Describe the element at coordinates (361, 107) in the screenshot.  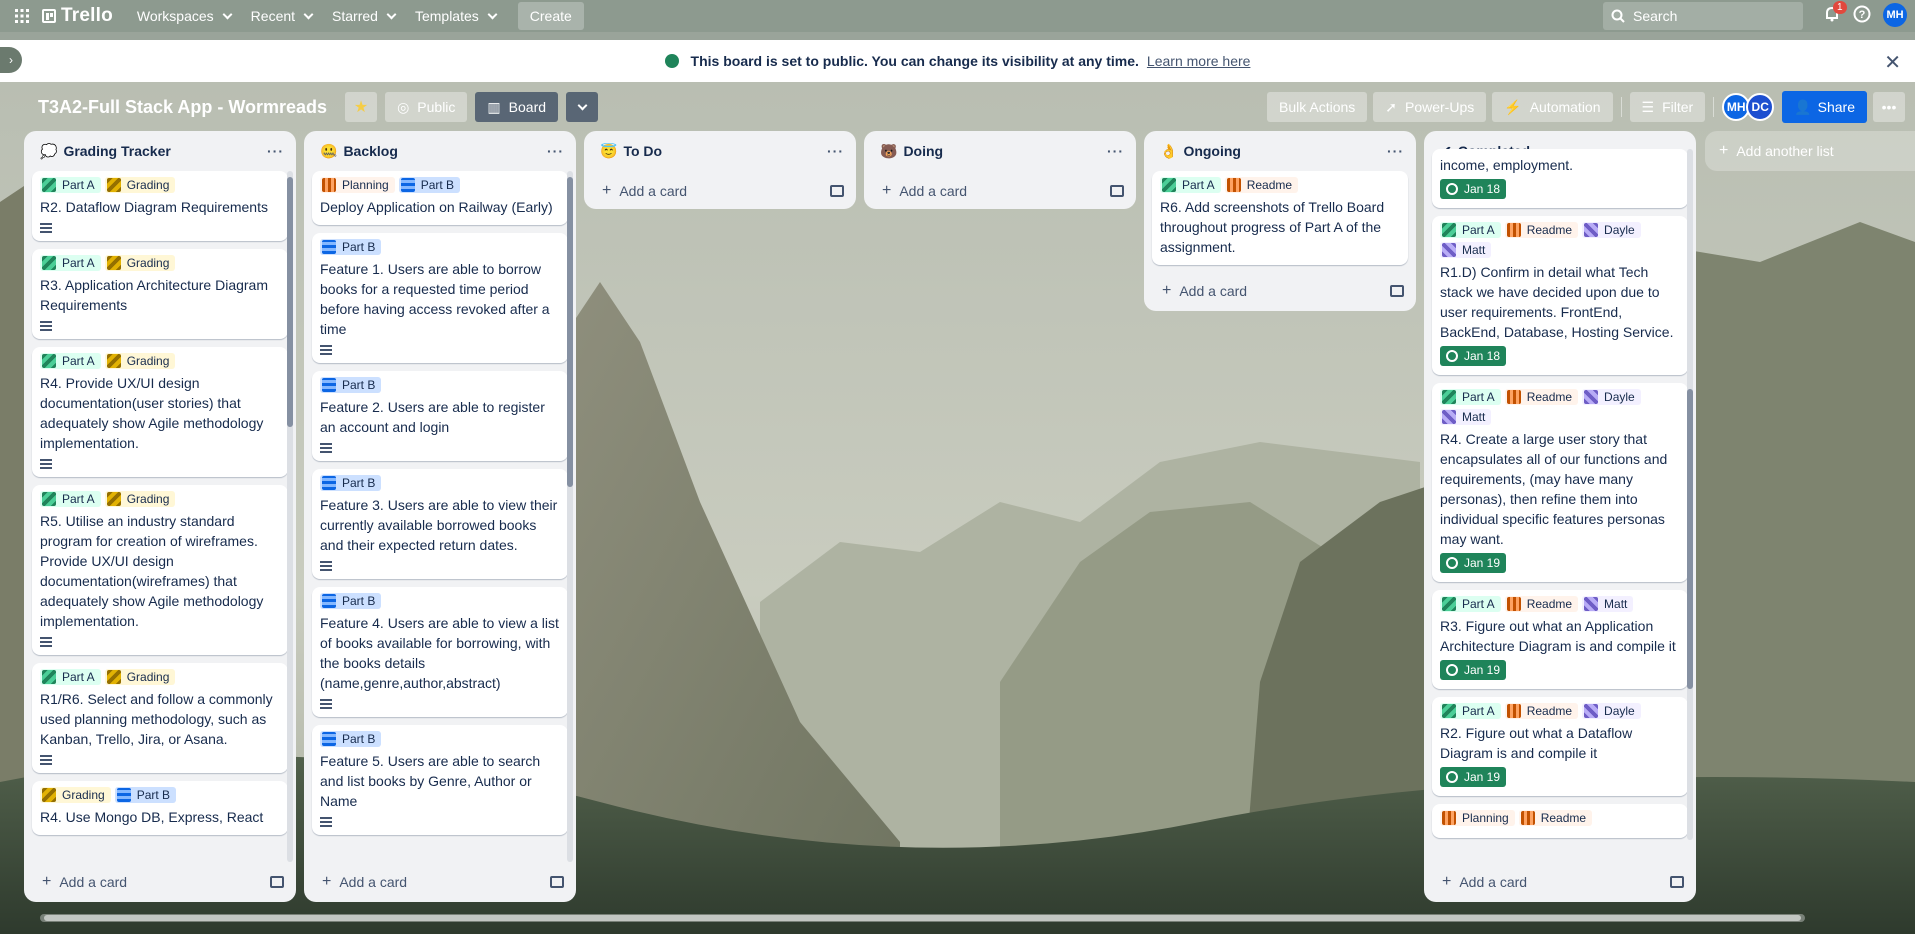
I see `star-button: ★` at that location.